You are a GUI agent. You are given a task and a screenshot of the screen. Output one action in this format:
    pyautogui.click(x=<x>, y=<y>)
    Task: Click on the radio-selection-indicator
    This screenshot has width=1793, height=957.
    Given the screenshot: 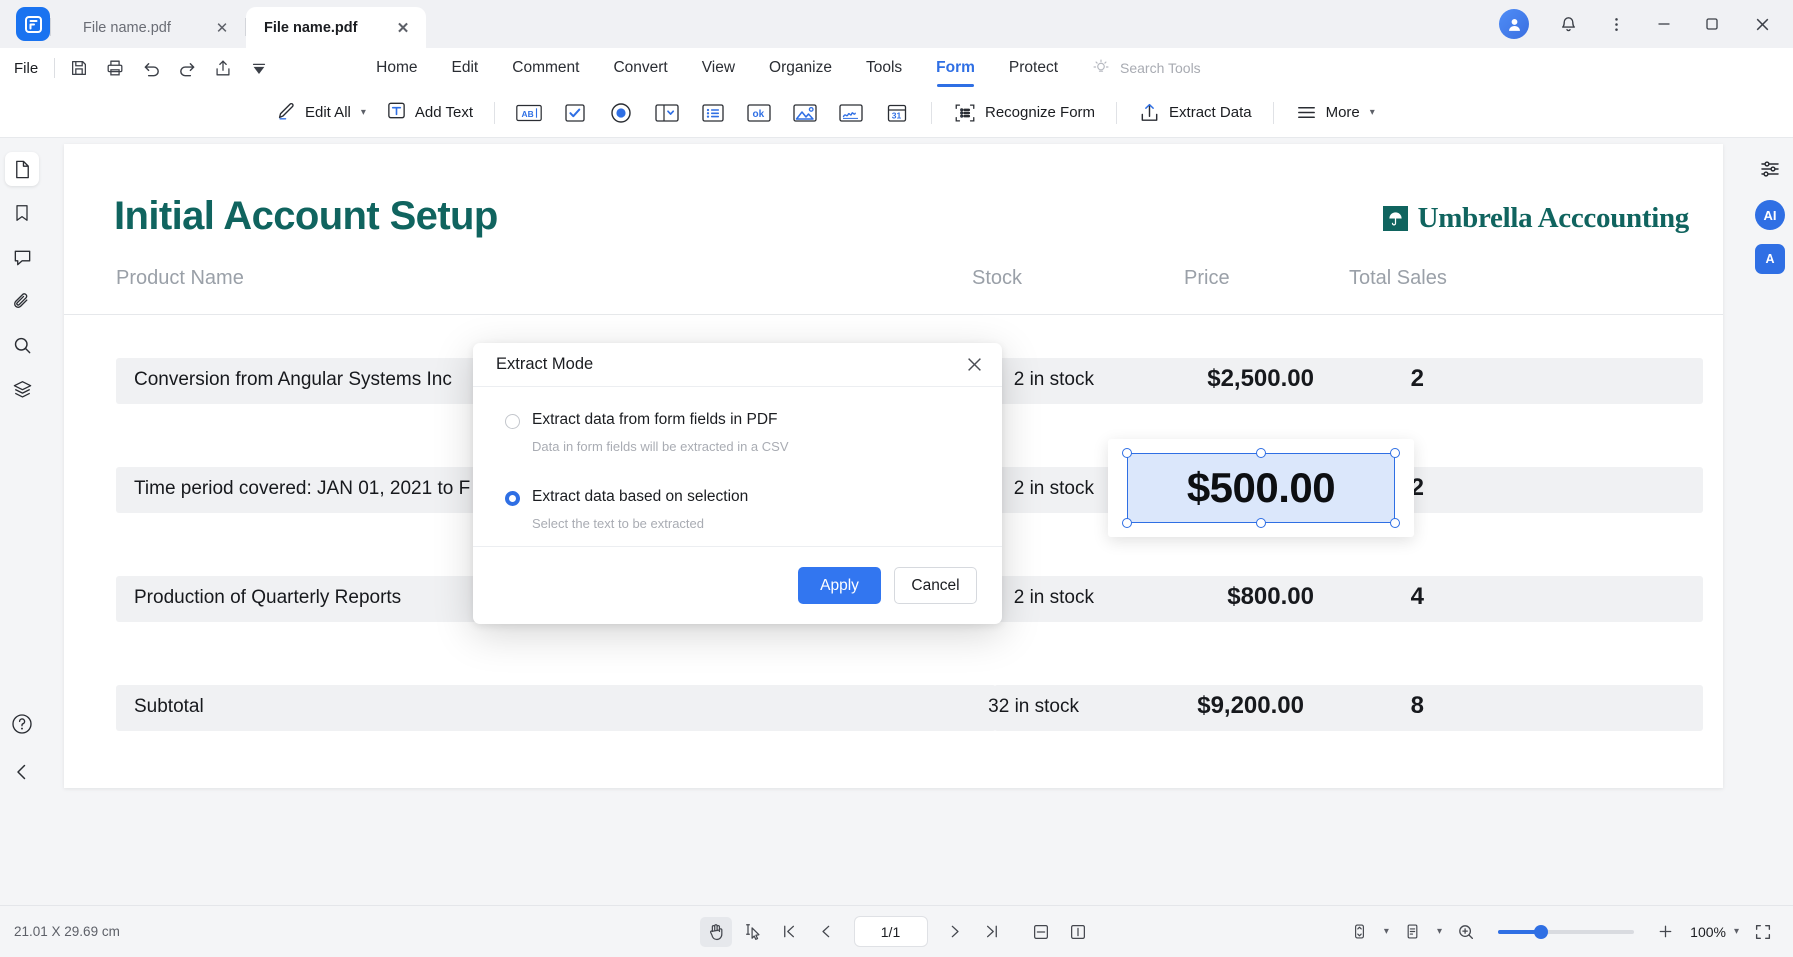 What is the action you would take?
    pyautogui.click(x=512, y=498)
    